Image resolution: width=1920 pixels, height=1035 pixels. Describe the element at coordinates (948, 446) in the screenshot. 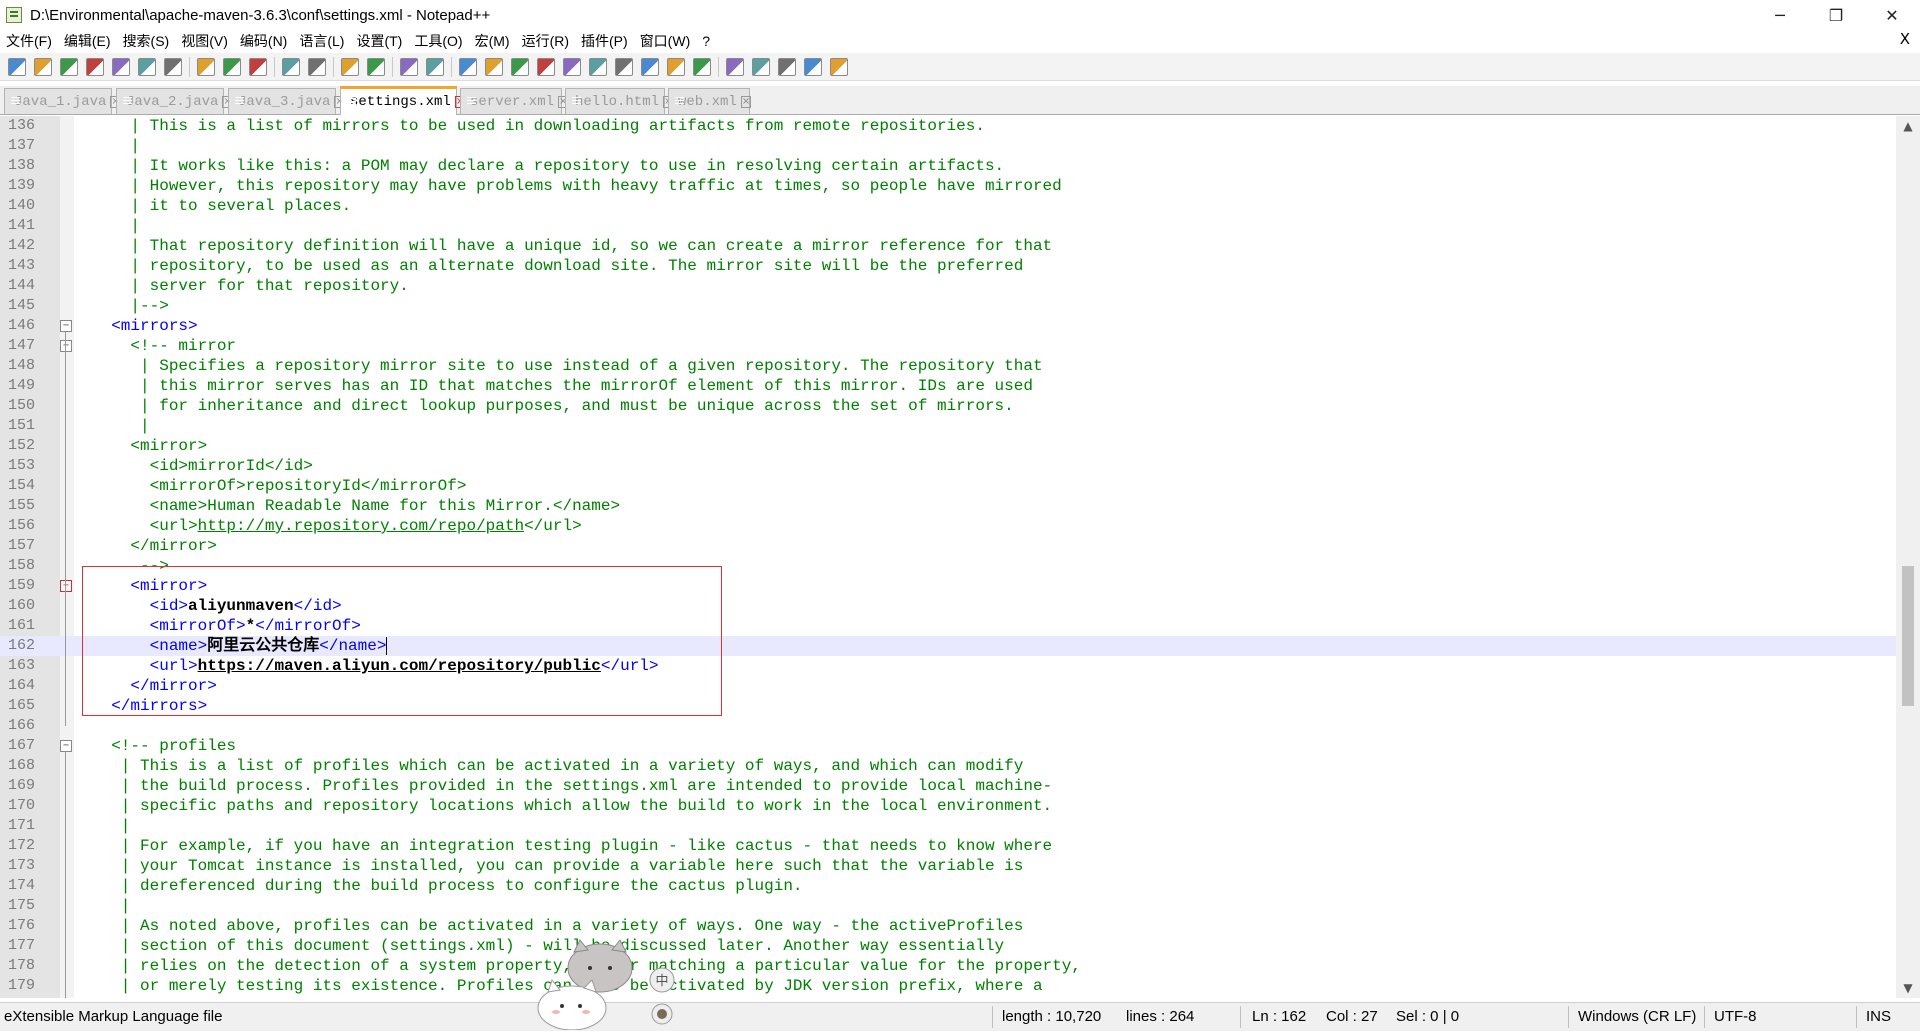

I see `code-line: 152 <mirror>` at that location.